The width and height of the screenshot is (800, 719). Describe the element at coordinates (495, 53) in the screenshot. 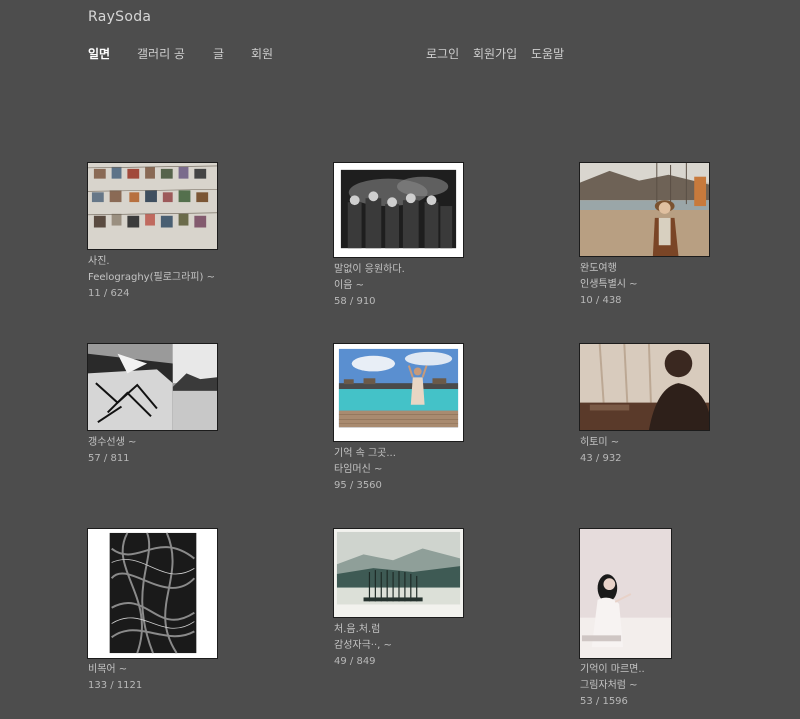

I see `nav-item-signup: 회원가입` at that location.